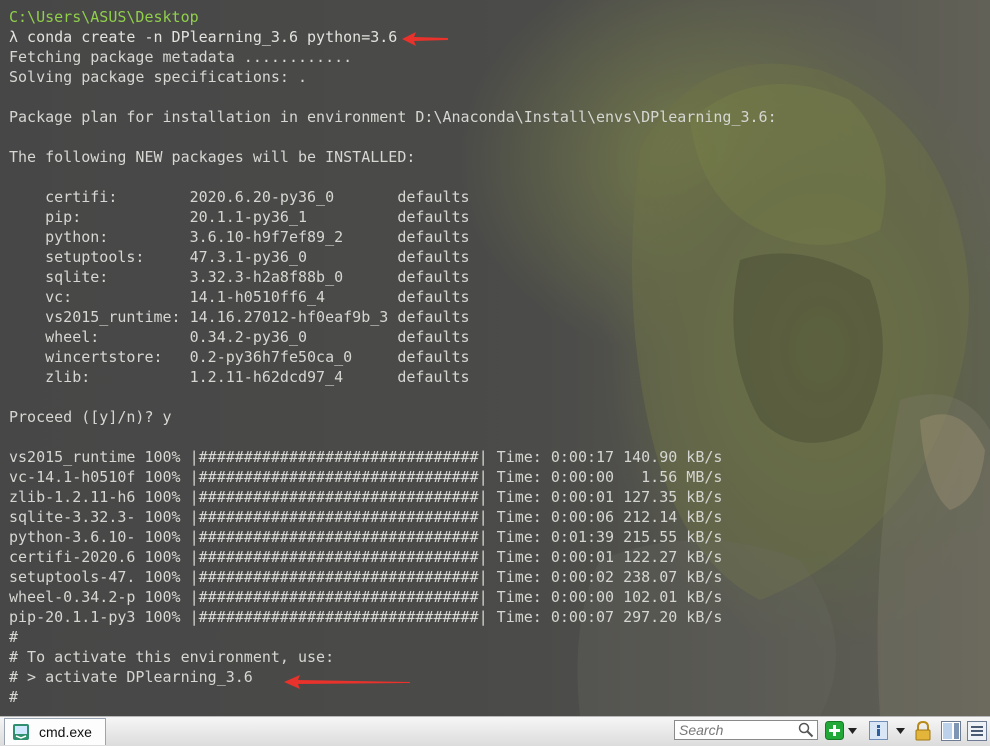 Image resolution: width=990 pixels, height=746 pixels. Describe the element at coordinates (239, 297) in the screenshot. I see `package-line: vc: 14.1-h0510ff6_4 defaults` at that location.